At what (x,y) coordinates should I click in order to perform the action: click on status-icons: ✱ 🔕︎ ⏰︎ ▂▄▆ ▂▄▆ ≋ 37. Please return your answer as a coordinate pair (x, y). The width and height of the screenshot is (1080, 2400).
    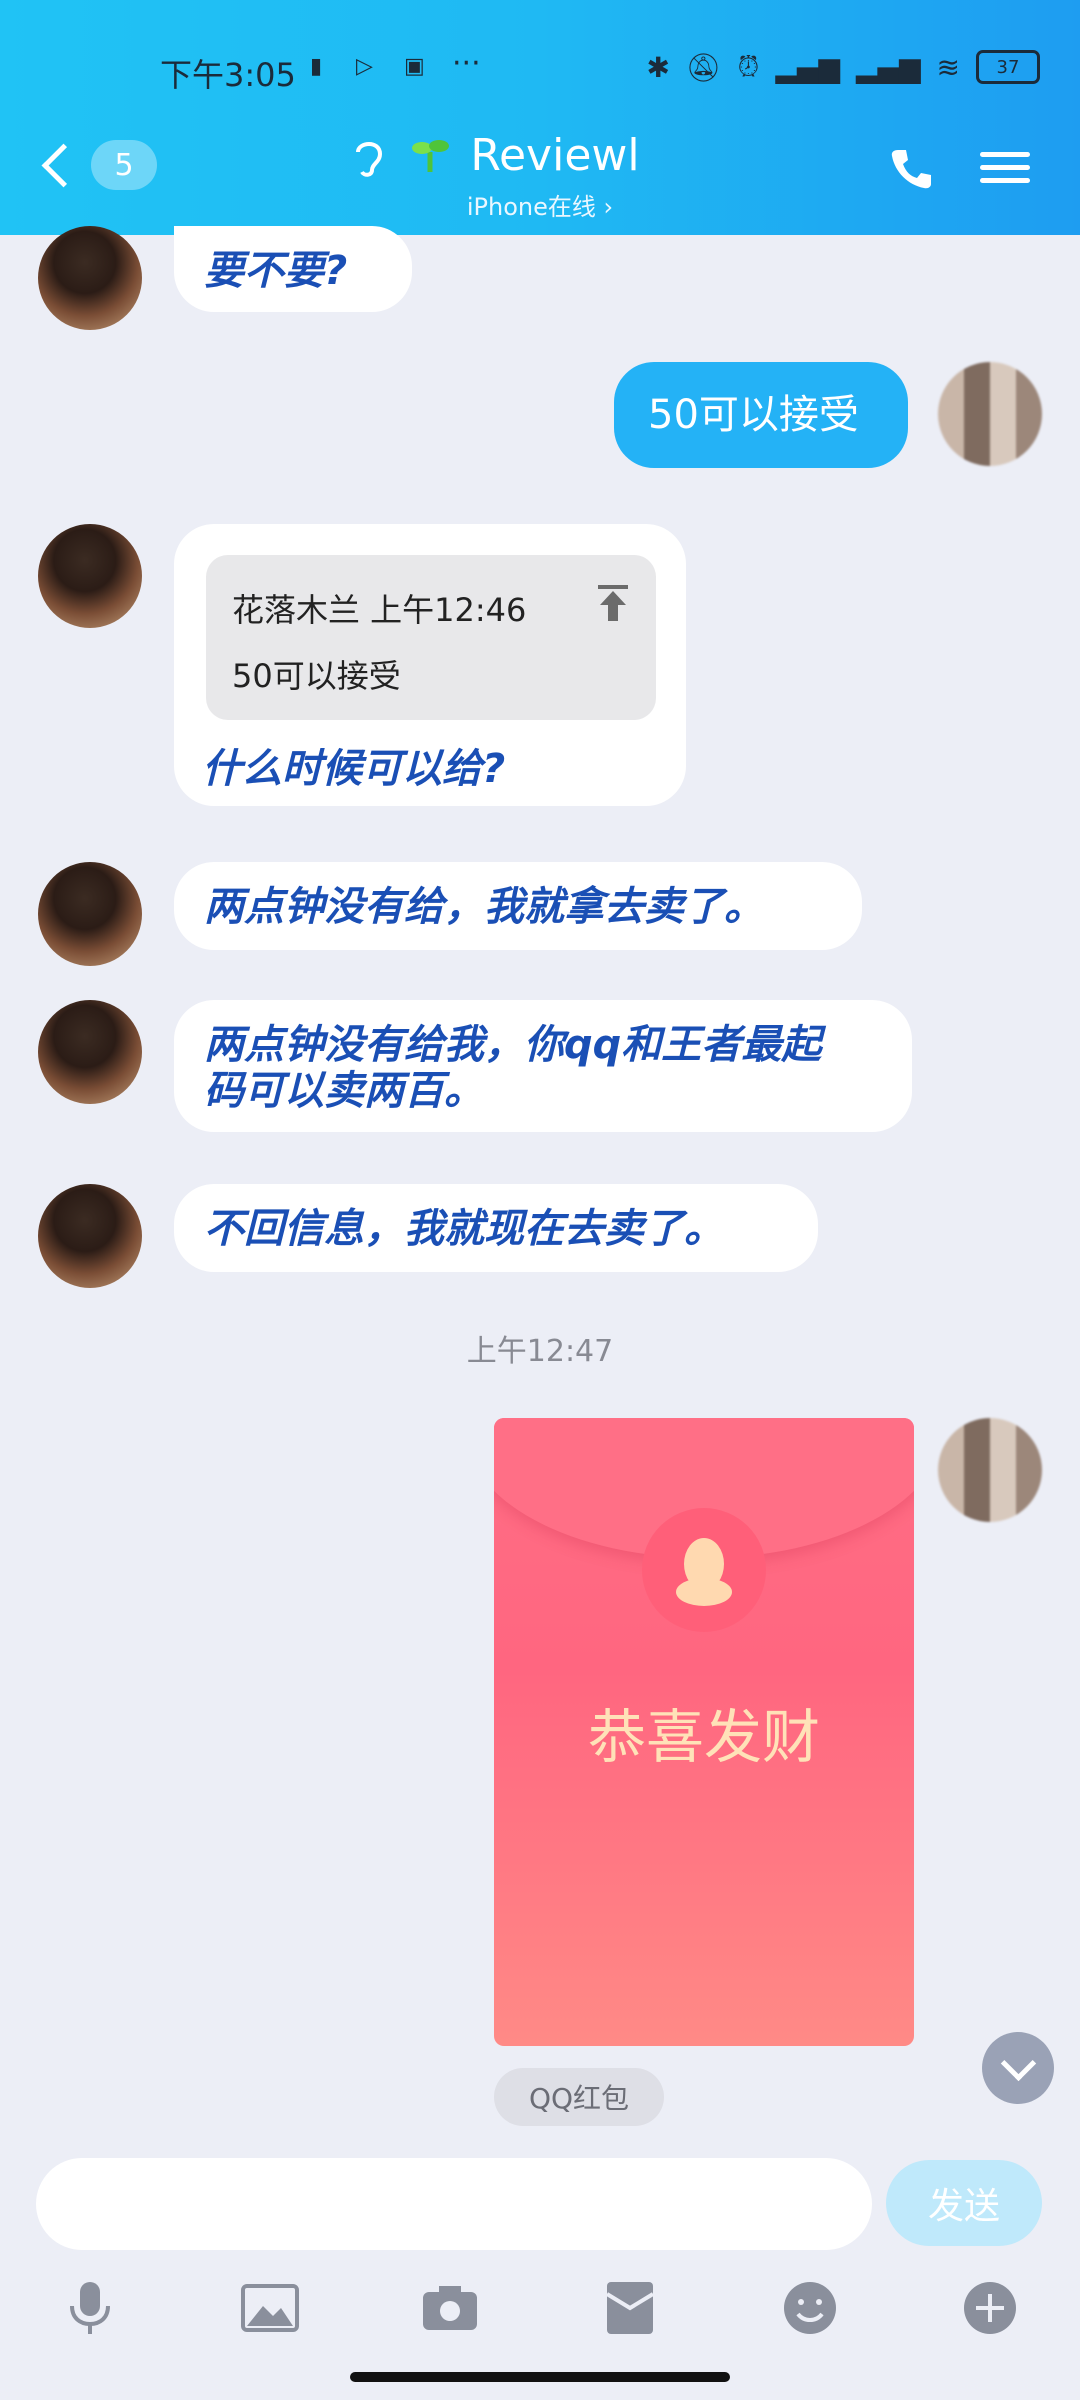
    Looking at the image, I should click on (843, 67).